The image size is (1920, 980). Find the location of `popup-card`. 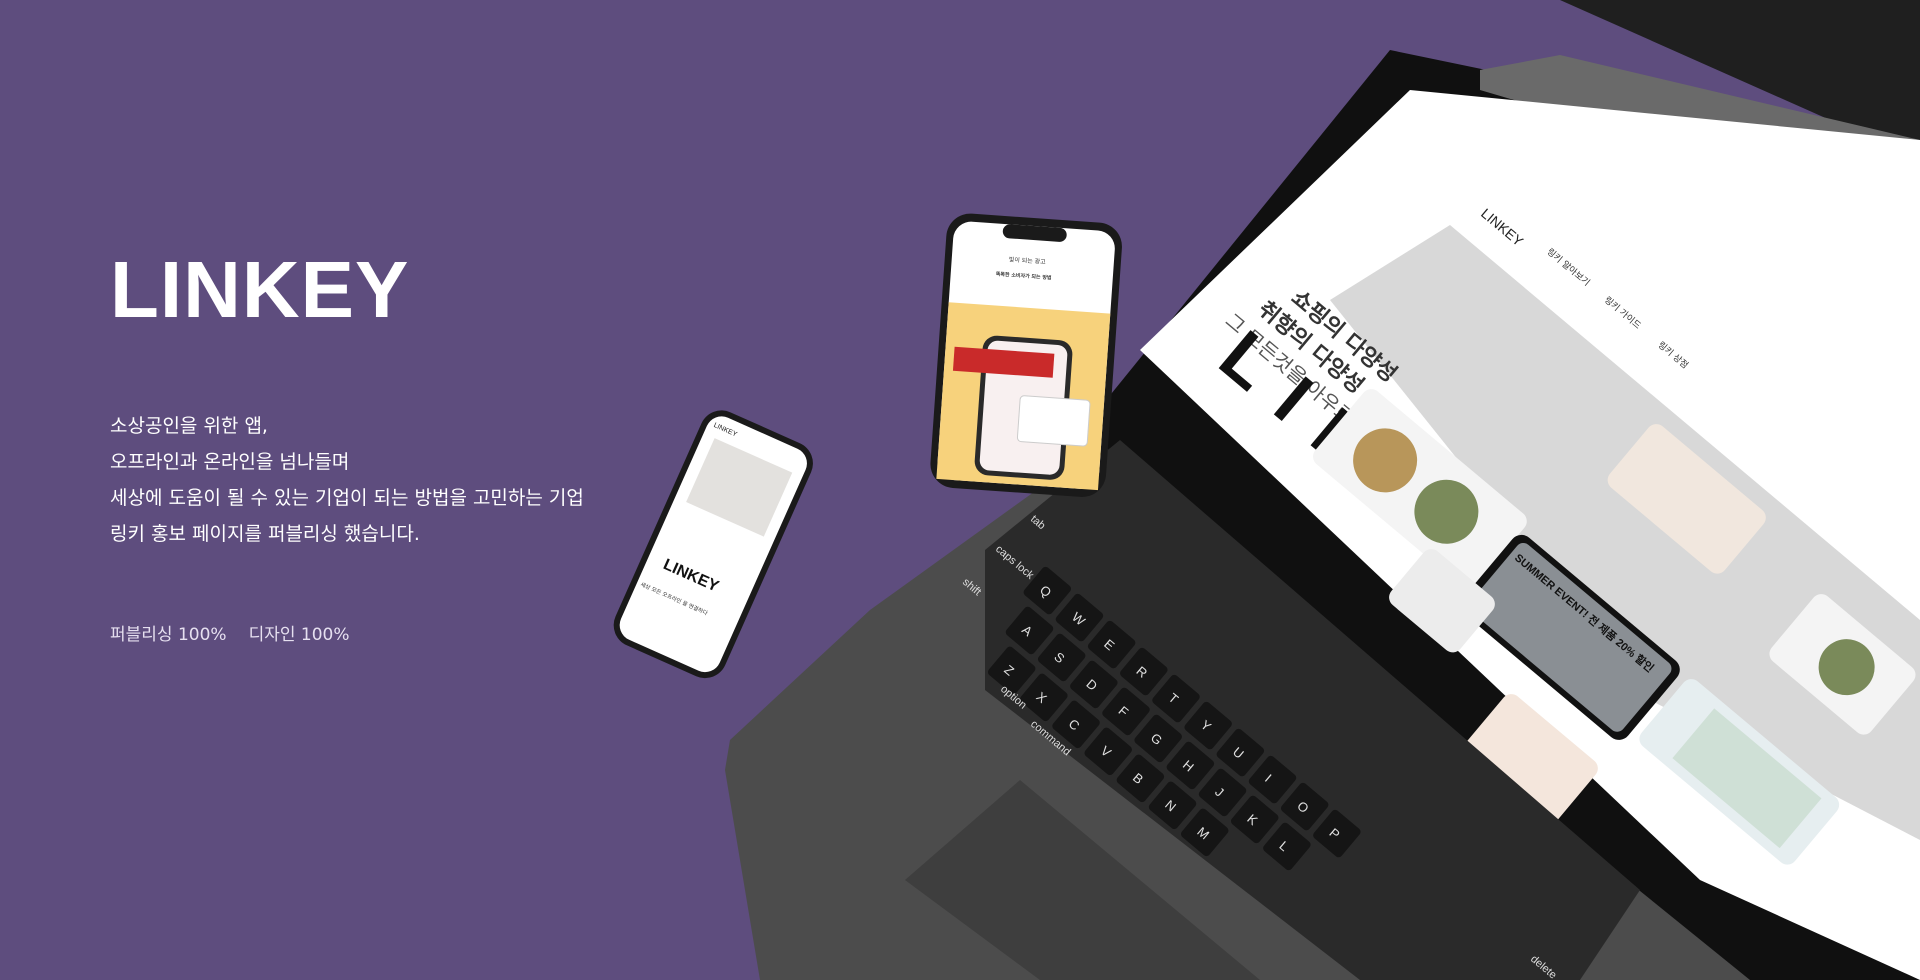

popup-card is located at coordinates (1053, 421).